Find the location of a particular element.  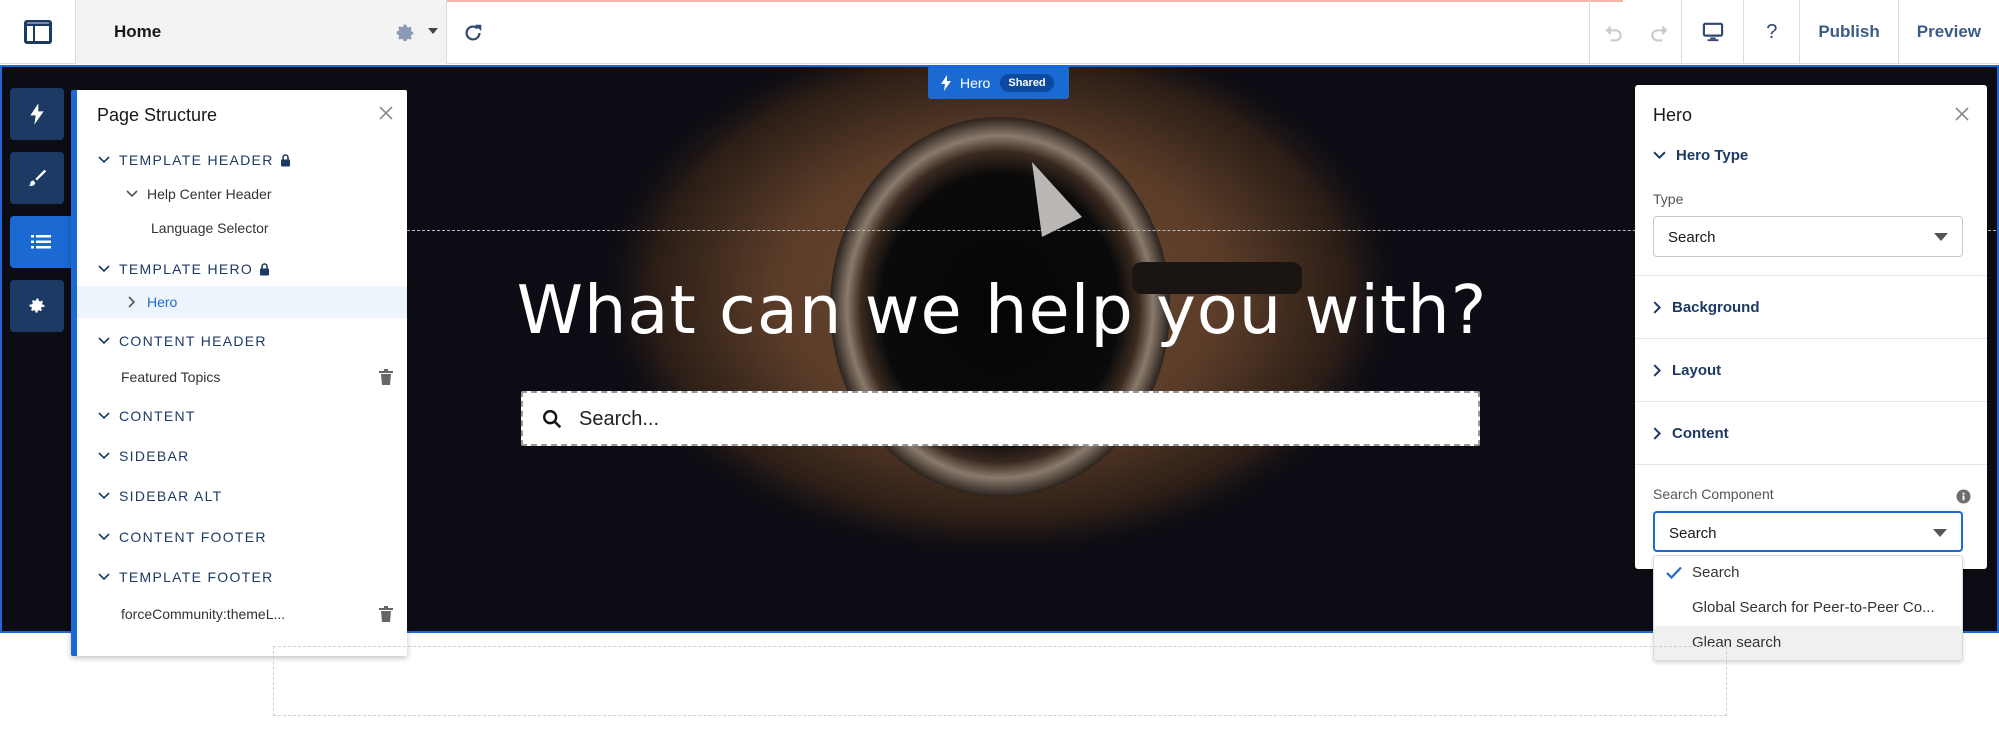

tree-content-footer: CONTENT FOOTER is located at coordinates (242, 537).